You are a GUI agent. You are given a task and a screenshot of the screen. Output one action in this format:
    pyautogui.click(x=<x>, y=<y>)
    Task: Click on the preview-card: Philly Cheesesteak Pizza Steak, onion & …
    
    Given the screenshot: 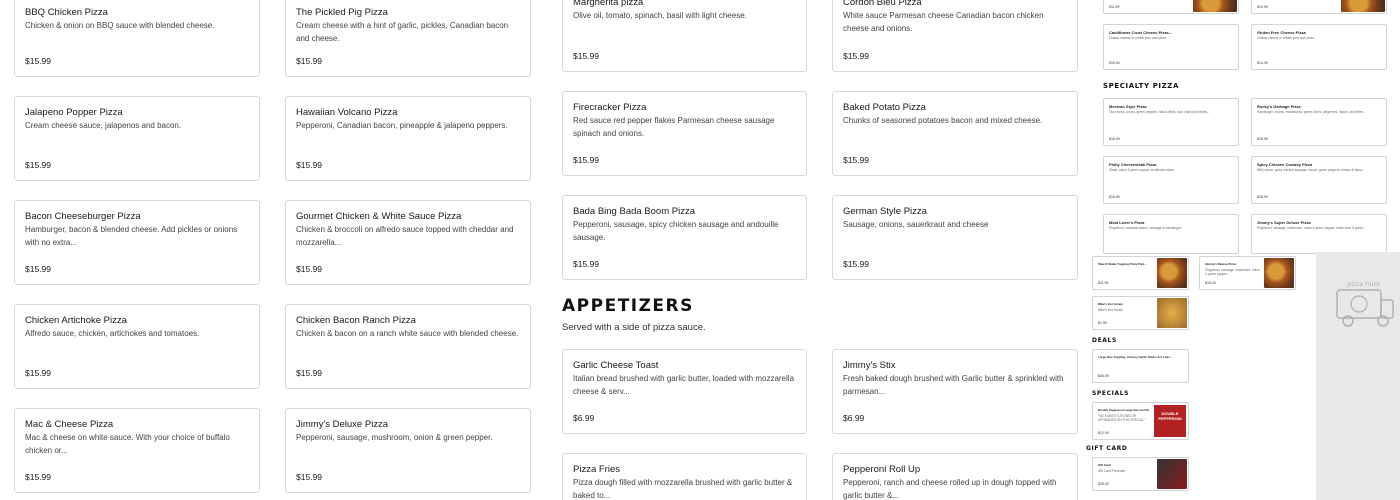 What is the action you would take?
    pyautogui.click(x=1171, y=180)
    